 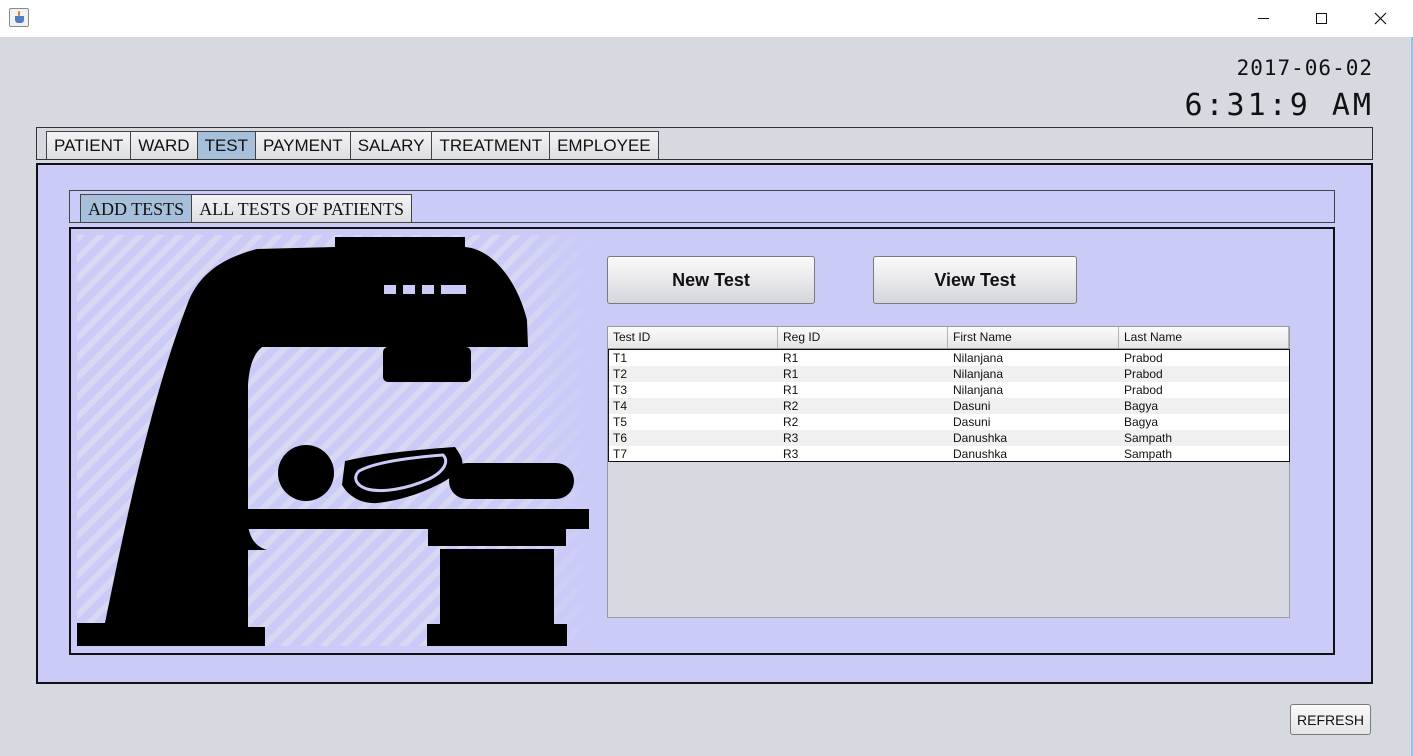 I want to click on close-button, so click(x=1380, y=18).